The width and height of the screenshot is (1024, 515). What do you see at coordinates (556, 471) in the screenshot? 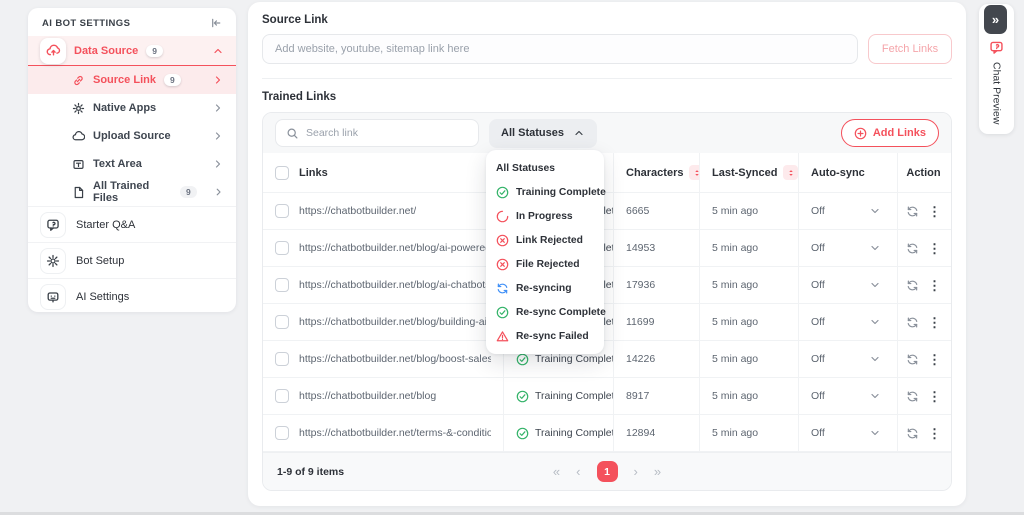
I see `first-page-icon: «` at bounding box center [556, 471].